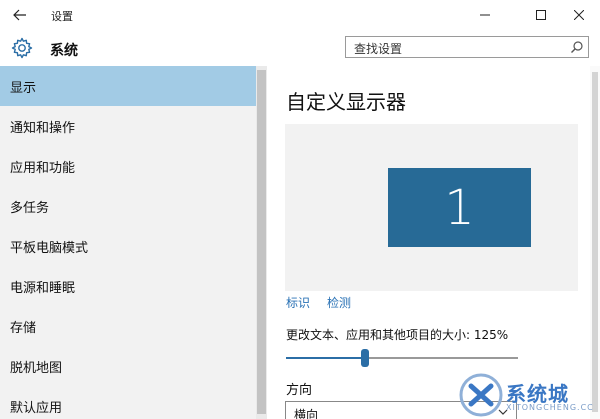 Image resolution: width=600 pixels, height=419 pixels. Describe the element at coordinates (23, 88) in the screenshot. I see `sidebar-item-label: 显示` at that location.